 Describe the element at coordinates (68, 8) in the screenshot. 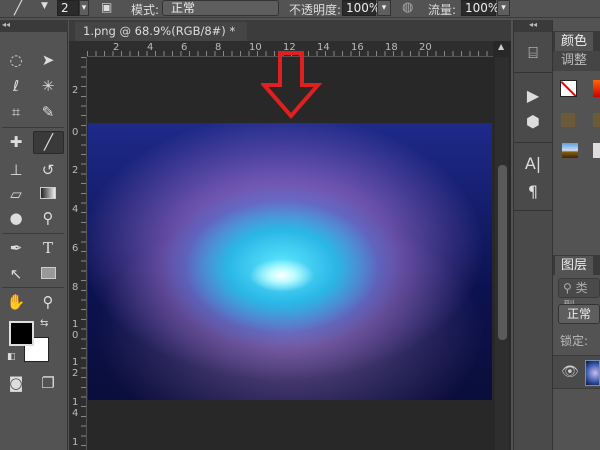

I see `brush-size-field: 2` at that location.